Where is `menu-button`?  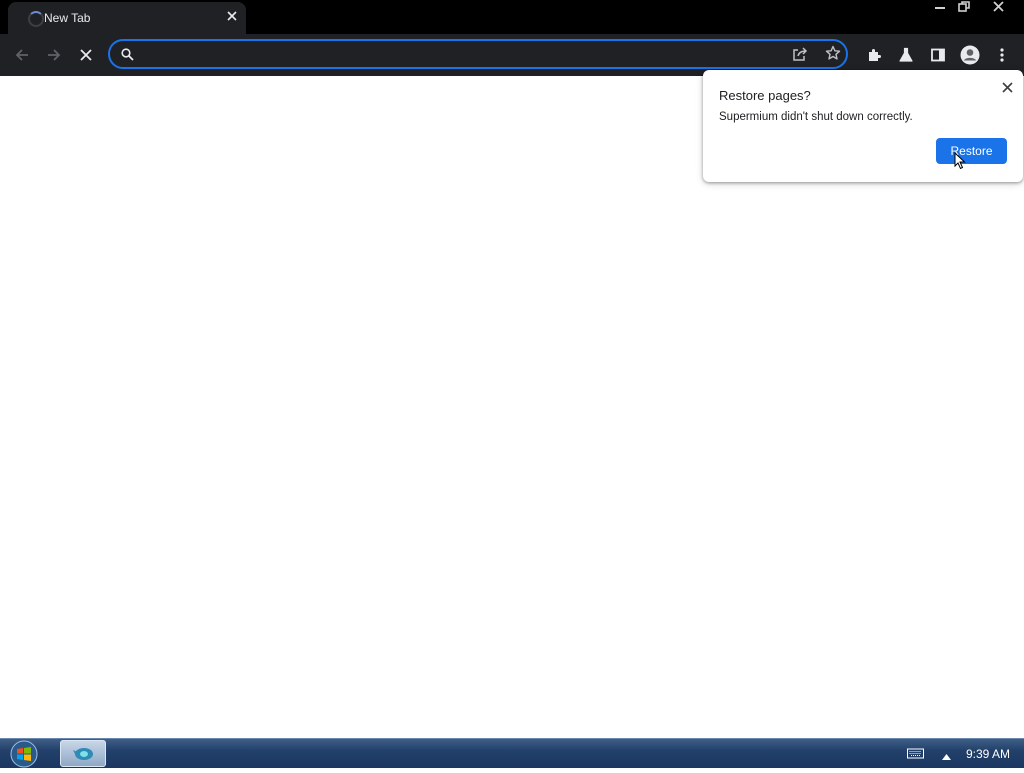
menu-button is located at coordinates (1002, 55).